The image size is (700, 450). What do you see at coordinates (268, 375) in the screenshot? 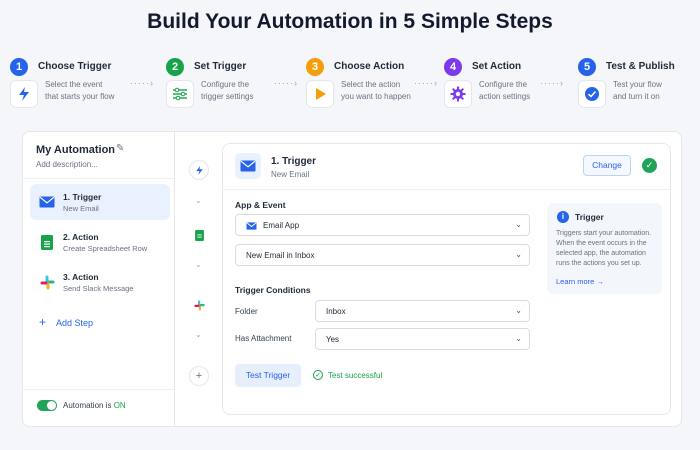
I see `test-trigger-button: Test Trigger` at bounding box center [268, 375].